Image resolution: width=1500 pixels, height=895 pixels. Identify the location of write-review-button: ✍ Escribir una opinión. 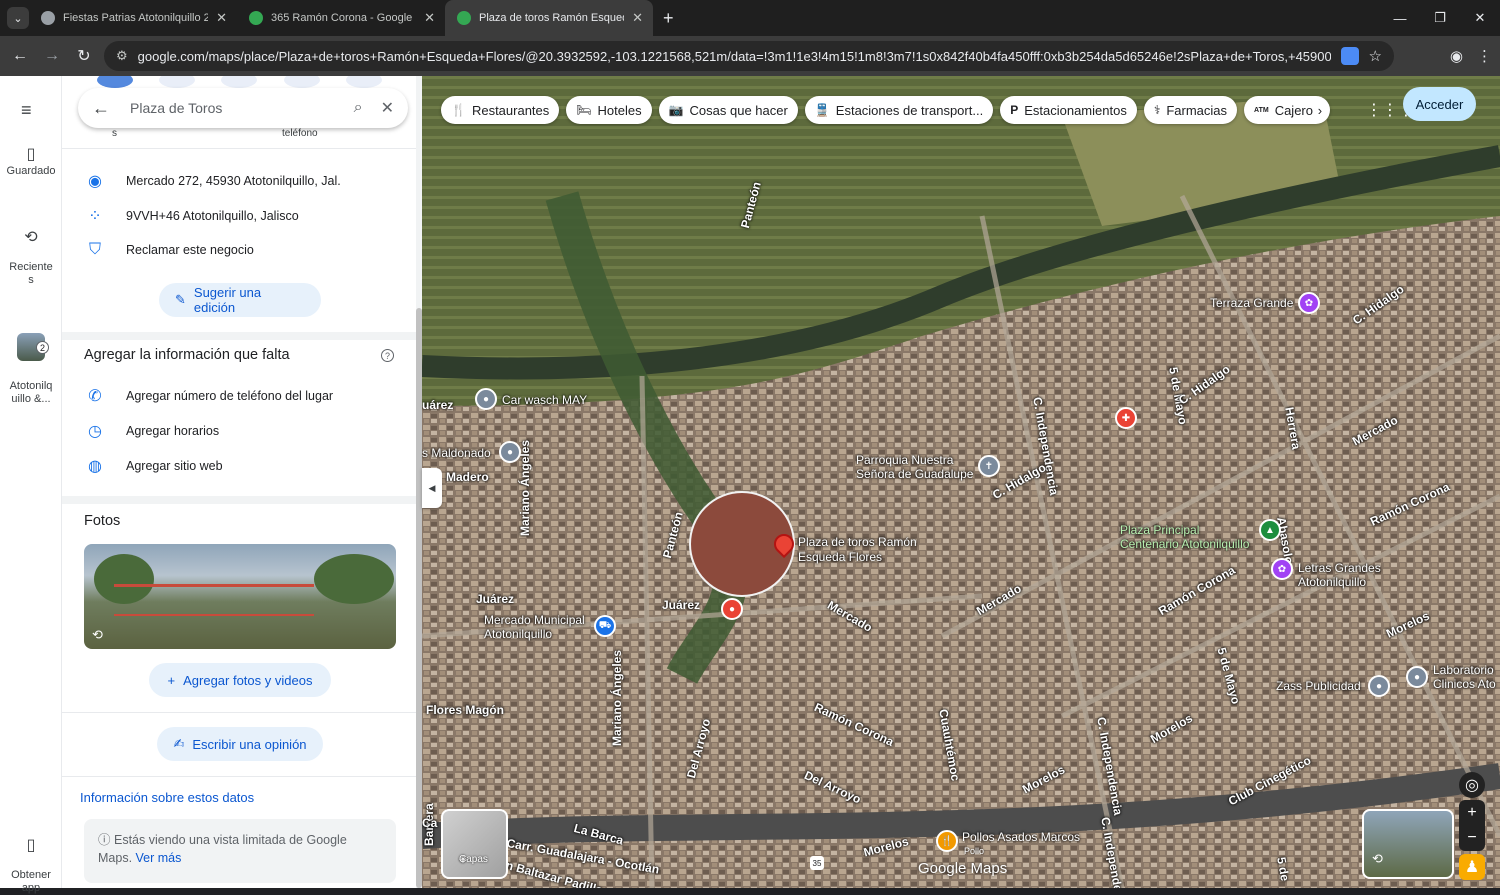
(240, 744).